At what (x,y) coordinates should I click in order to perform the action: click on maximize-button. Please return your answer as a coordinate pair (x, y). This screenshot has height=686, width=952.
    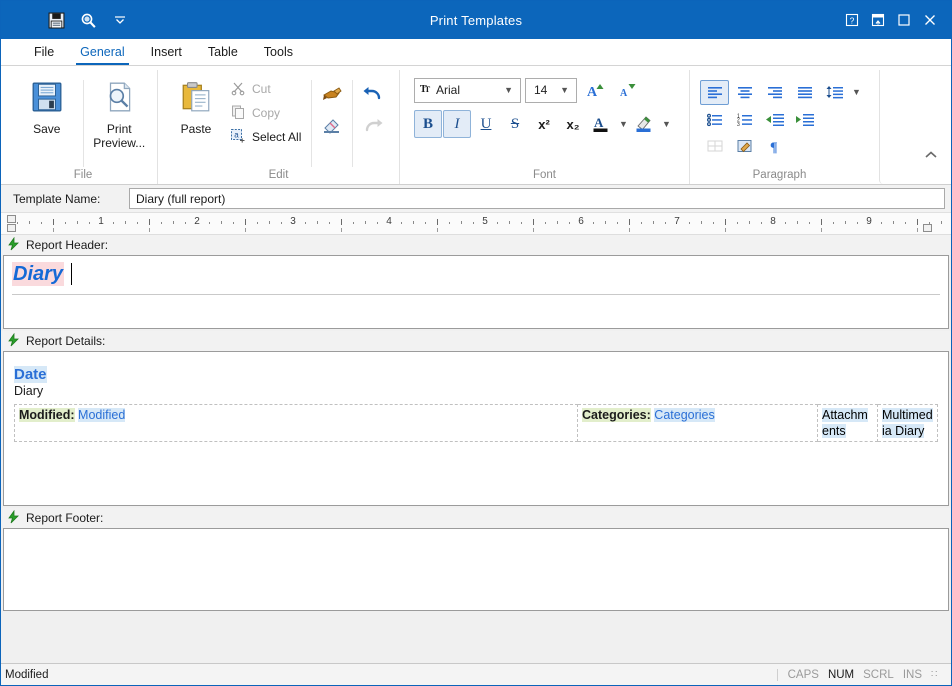
    Looking at the image, I should click on (904, 20).